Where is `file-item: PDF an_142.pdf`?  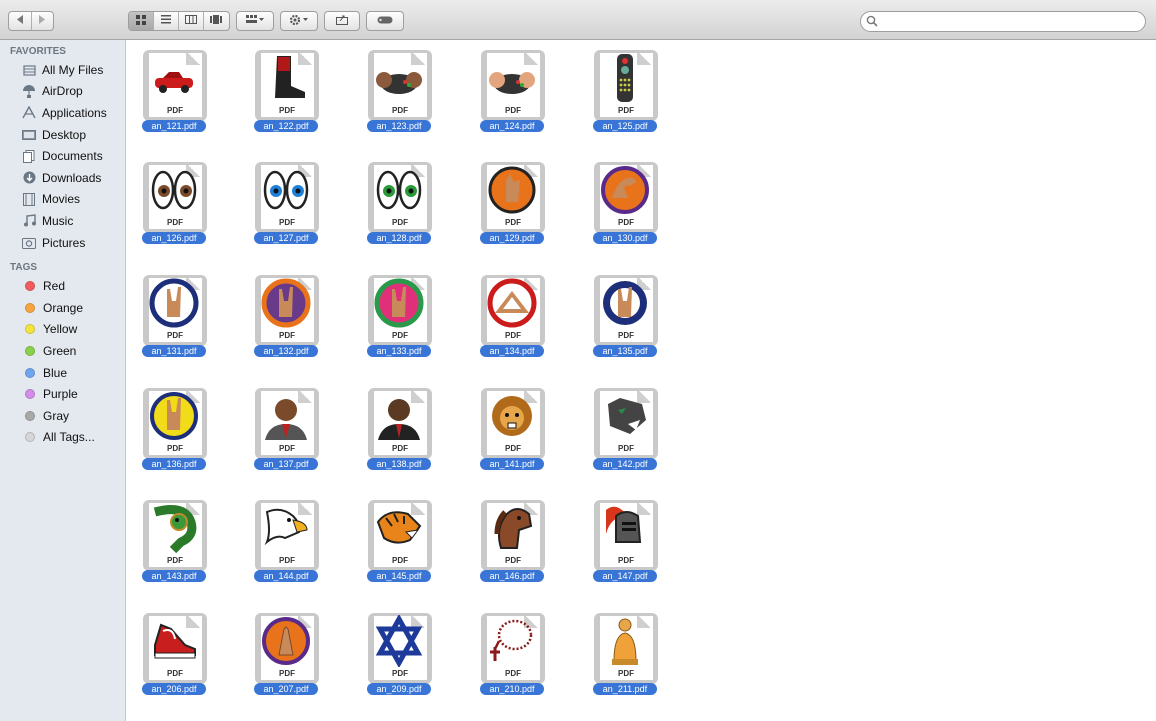 file-item: PDF an_142.pdf is located at coordinates (622, 433).